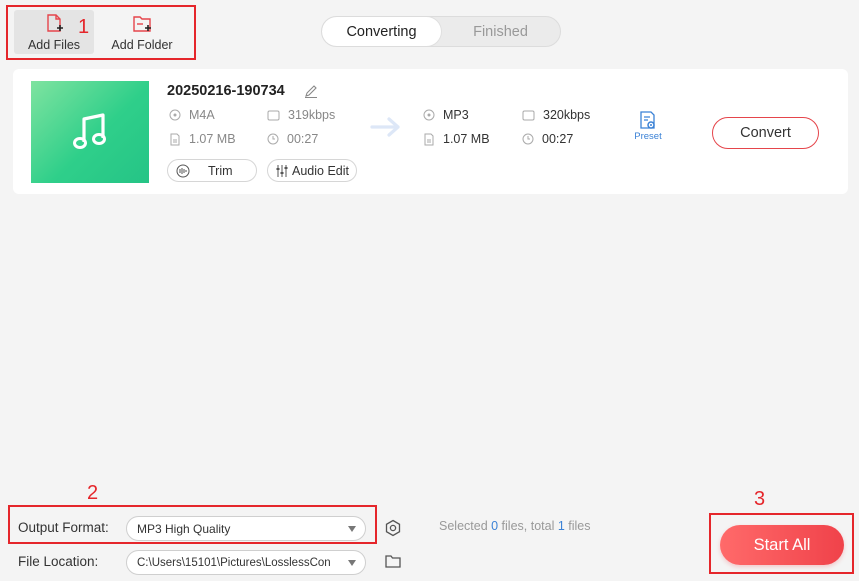 Image resolution: width=859 pixels, height=581 pixels. What do you see at coordinates (292, 139) in the screenshot?
I see `source-duration: 00:27` at bounding box center [292, 139].